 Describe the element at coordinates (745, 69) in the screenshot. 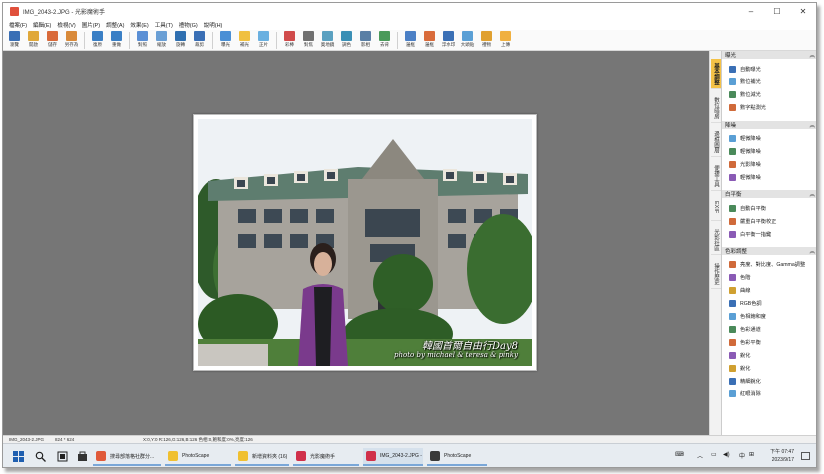

I see `panel-item: 自動曝光` at that location.